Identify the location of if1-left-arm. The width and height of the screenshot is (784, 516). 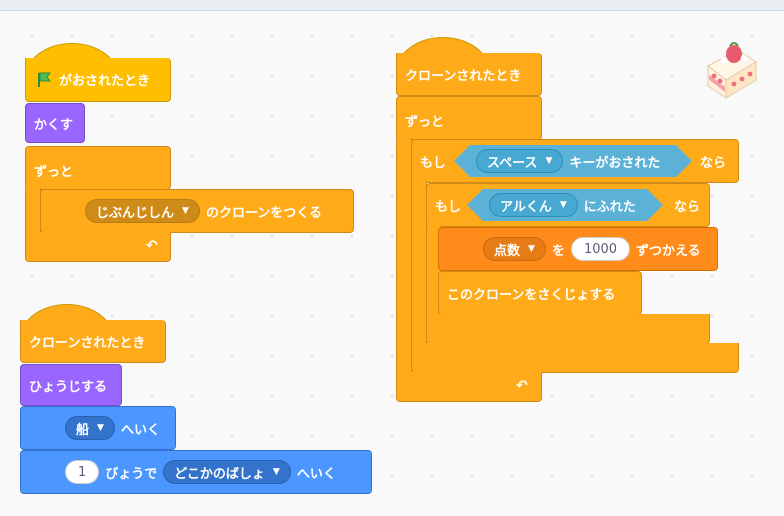
(419, 263).